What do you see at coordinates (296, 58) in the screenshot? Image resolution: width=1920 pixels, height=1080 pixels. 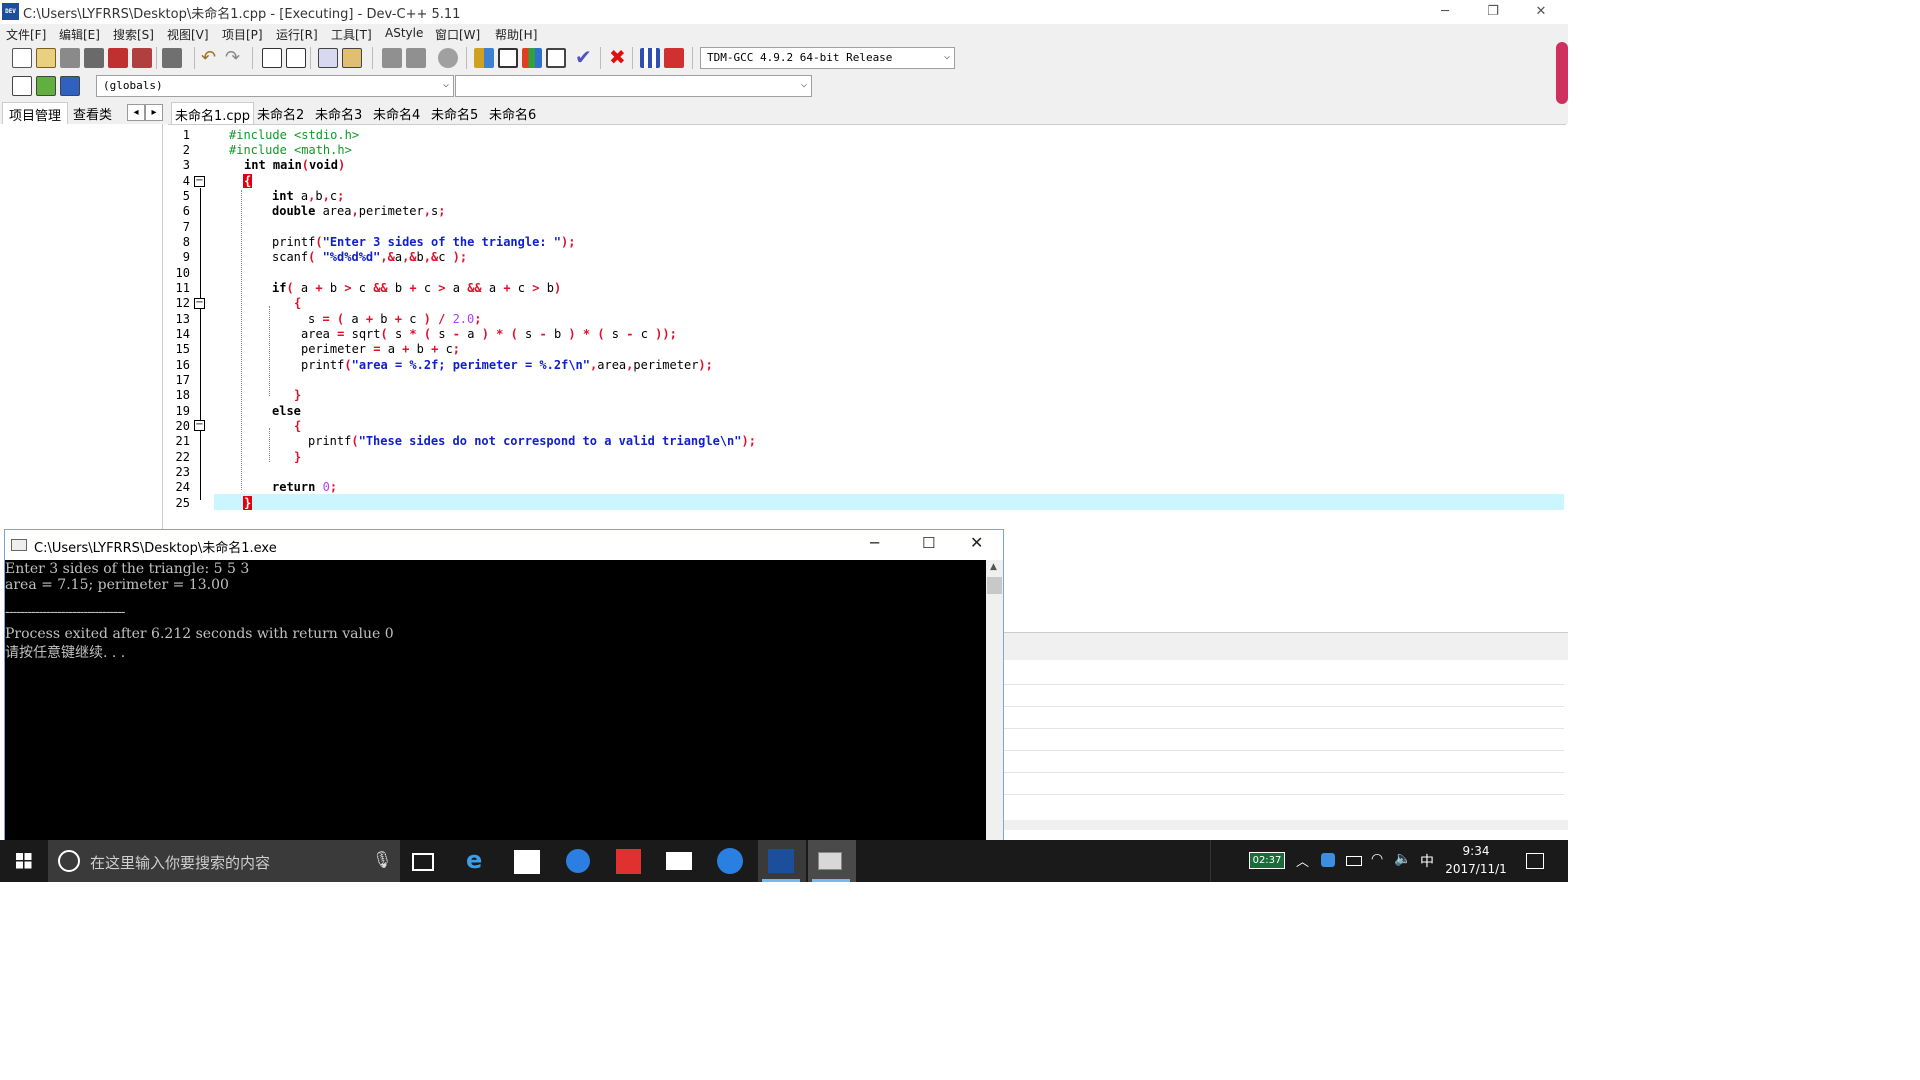 I see `replace-icon` at bounding box center [296, 58].